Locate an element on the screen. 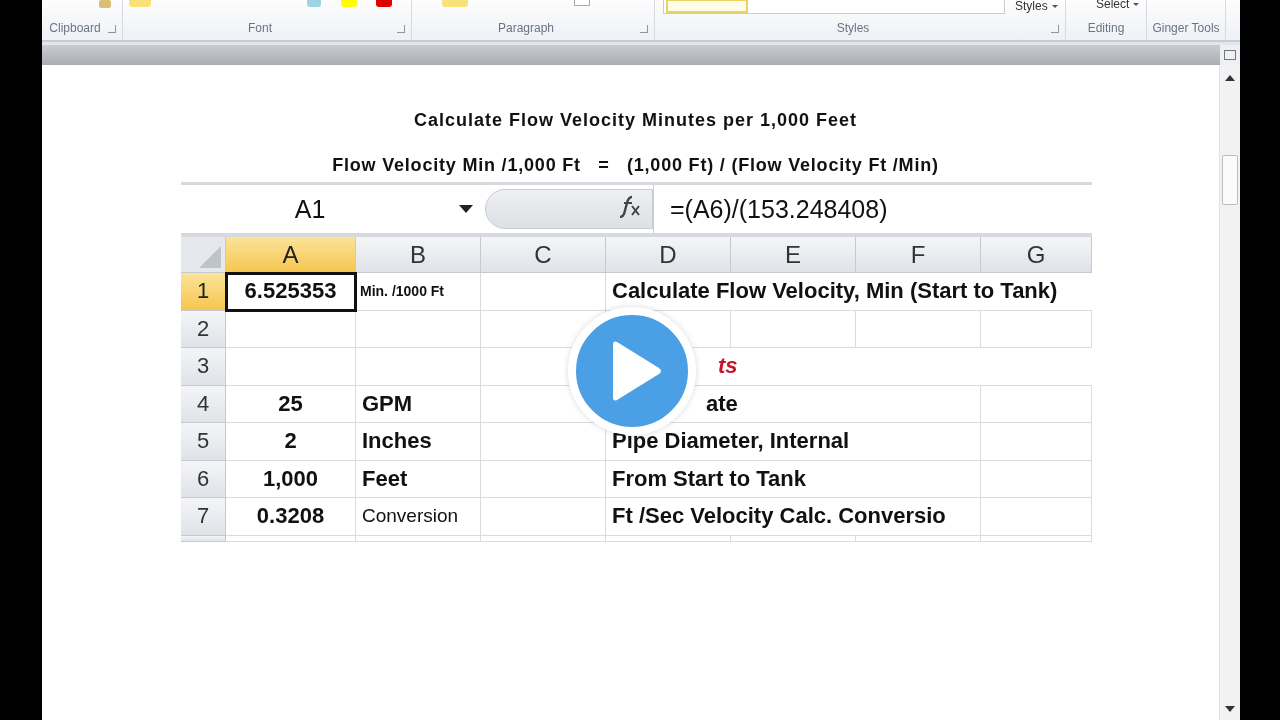 The width and height of the screenshot is (1280, 720). table-cell: Ft /Sec Velocity Calc. Conversio is located at coordinates (793, 517).